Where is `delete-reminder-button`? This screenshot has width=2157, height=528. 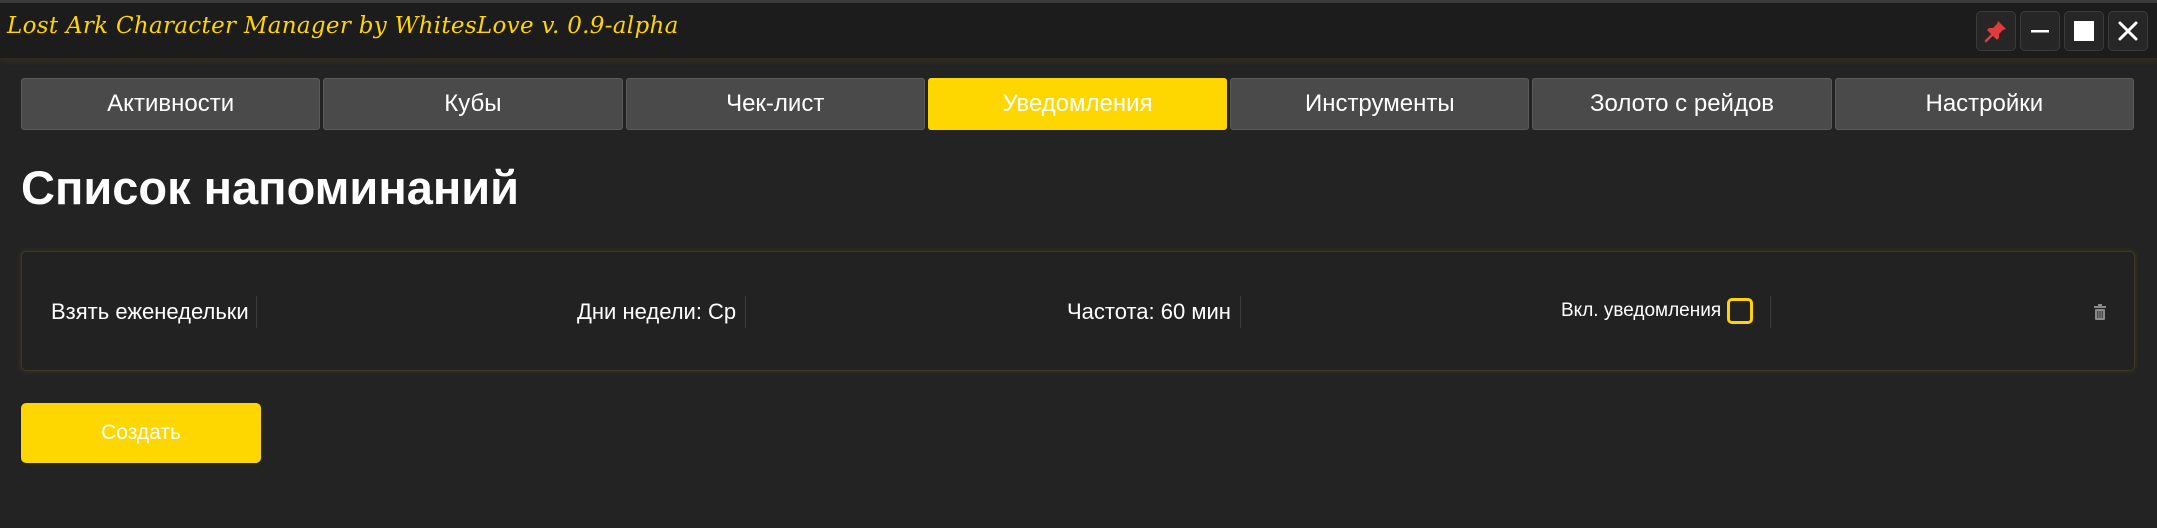
delete-reminder-button is located at coordinates (2100, 314).